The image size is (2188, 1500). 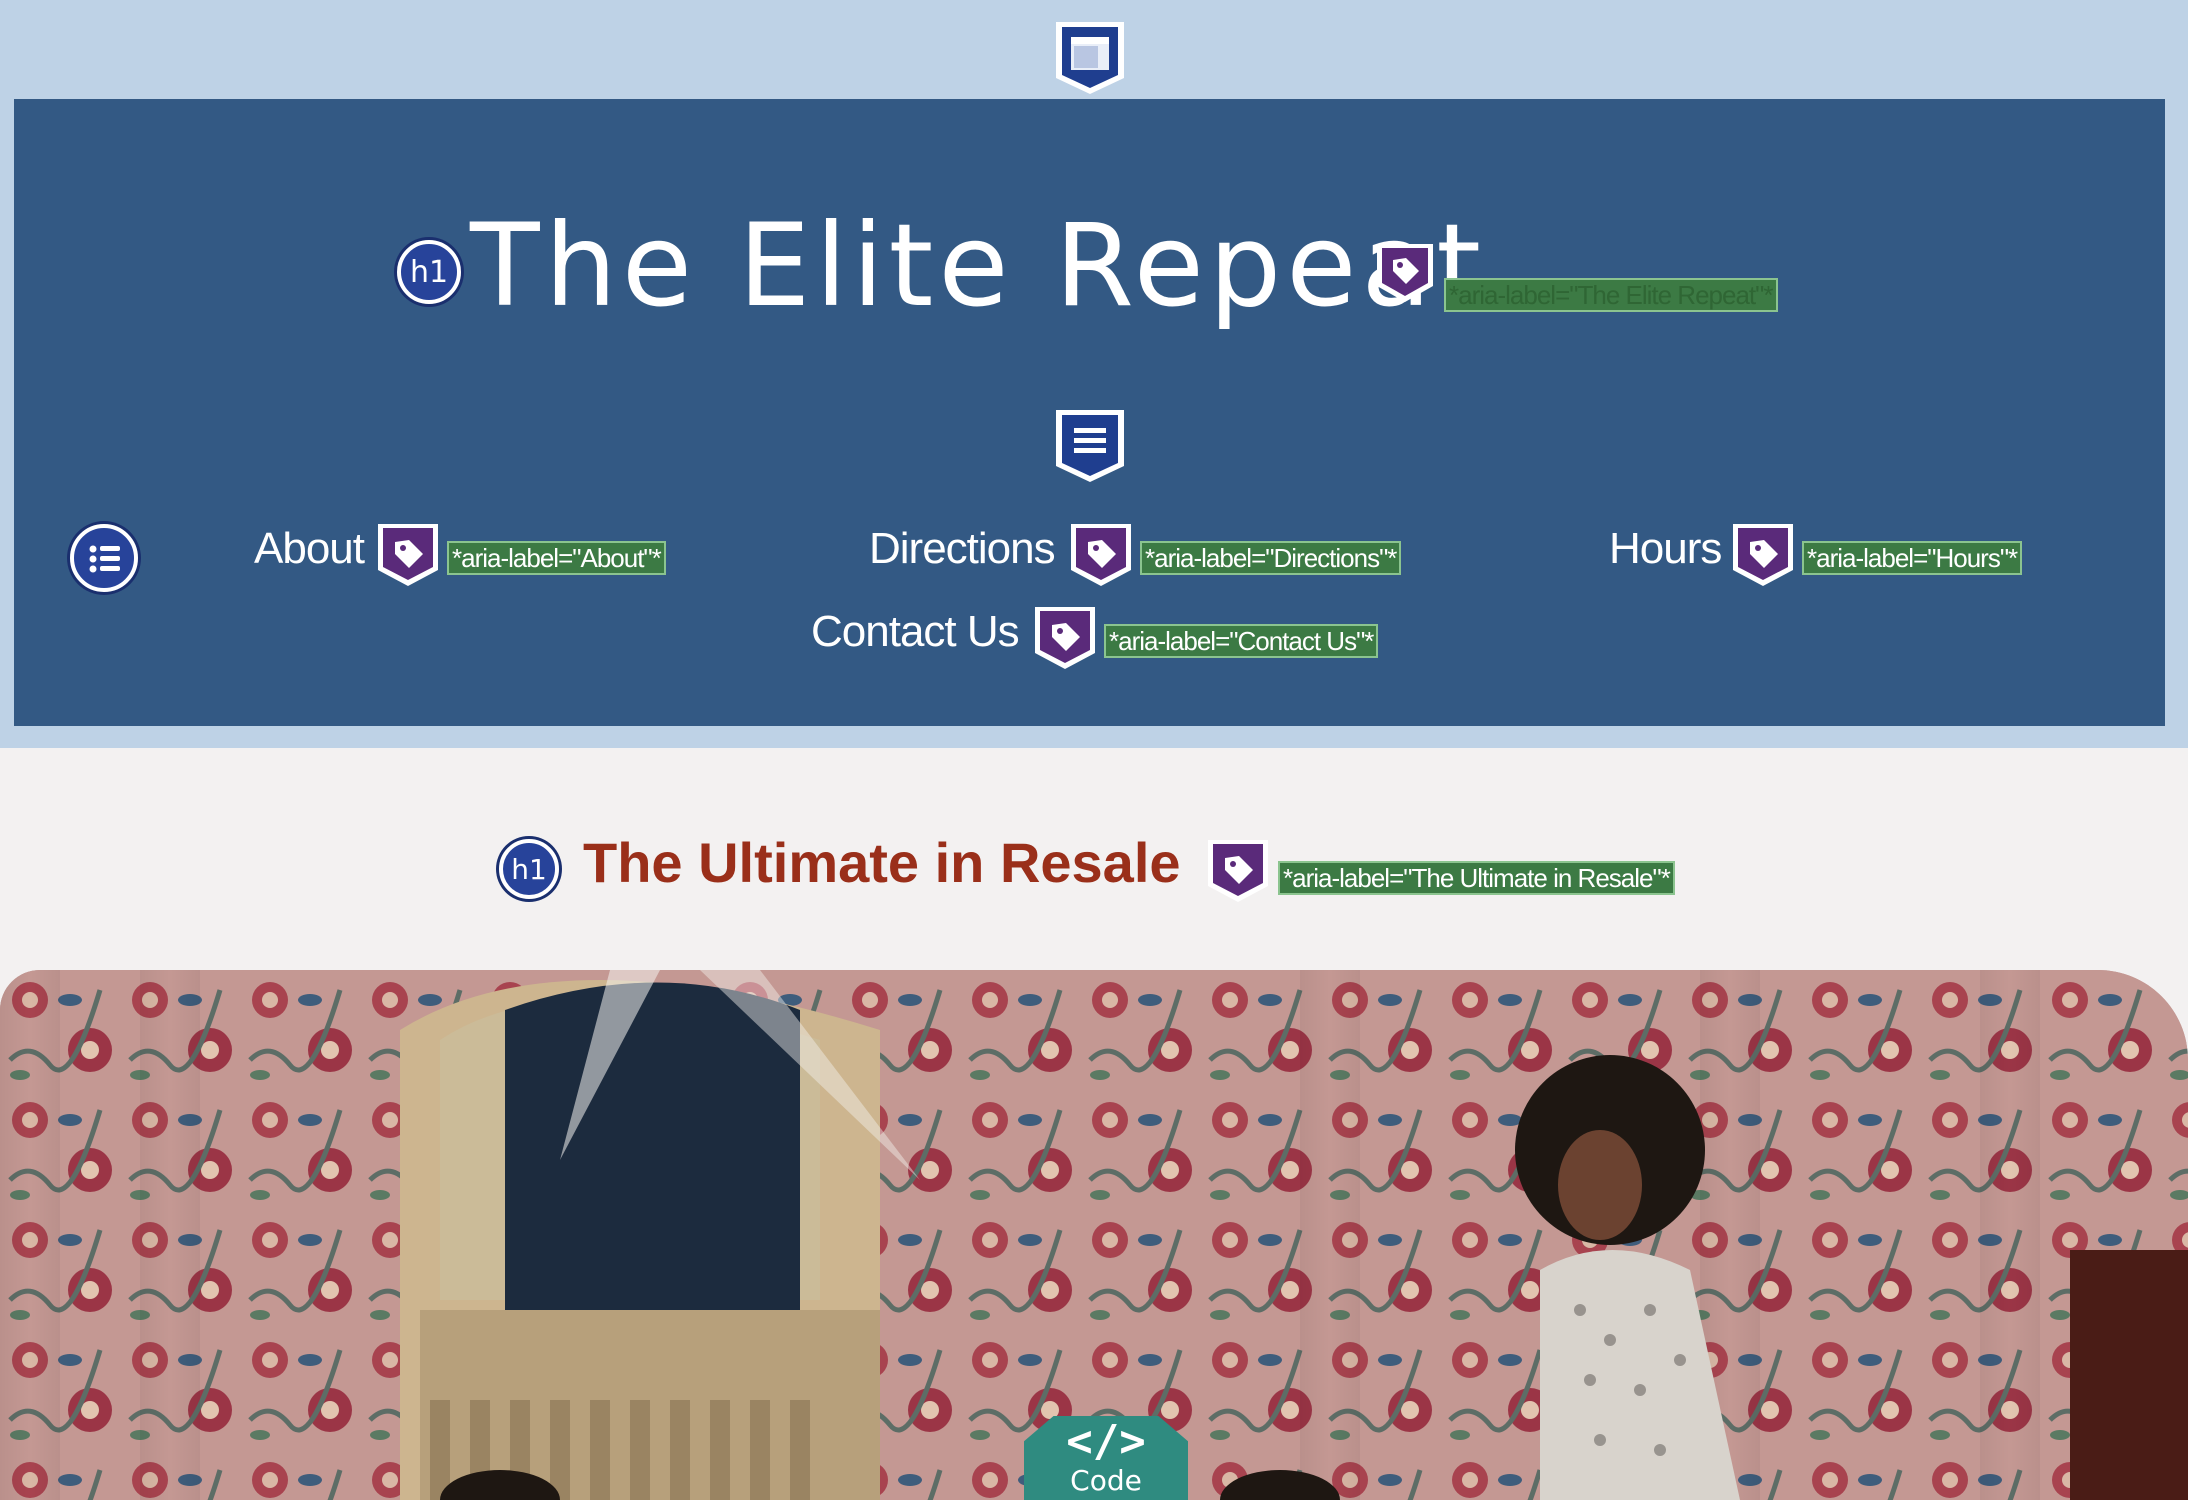 What do you see at coordinates (1106, 1480) in the screenshot?
I see `code-button-label: Code` at bounding box center [1106, 1480].